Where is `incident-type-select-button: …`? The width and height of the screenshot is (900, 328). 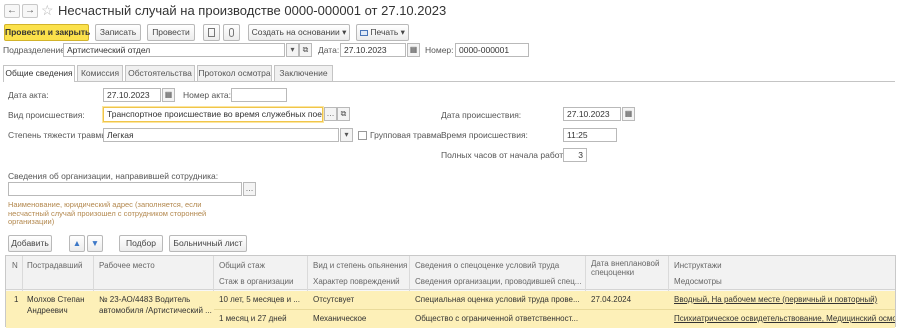
incident-type-select-button: … is located at coordinates (330, 114).